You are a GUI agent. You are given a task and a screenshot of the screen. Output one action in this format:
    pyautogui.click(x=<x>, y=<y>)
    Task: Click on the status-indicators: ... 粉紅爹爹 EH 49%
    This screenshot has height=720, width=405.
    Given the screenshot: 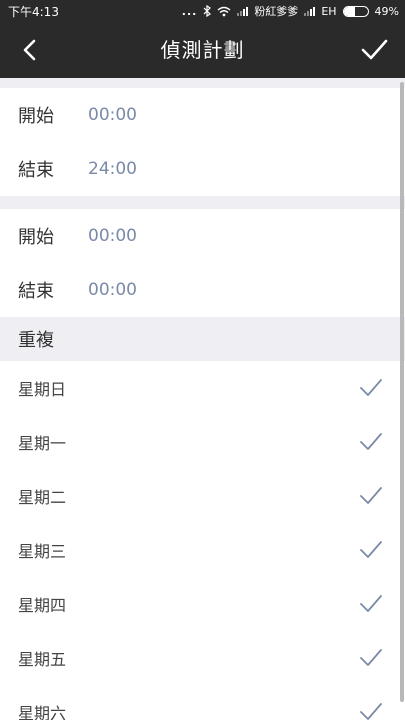 What is the action you would take?
    pyautogui.click(x=290, y=11)
    